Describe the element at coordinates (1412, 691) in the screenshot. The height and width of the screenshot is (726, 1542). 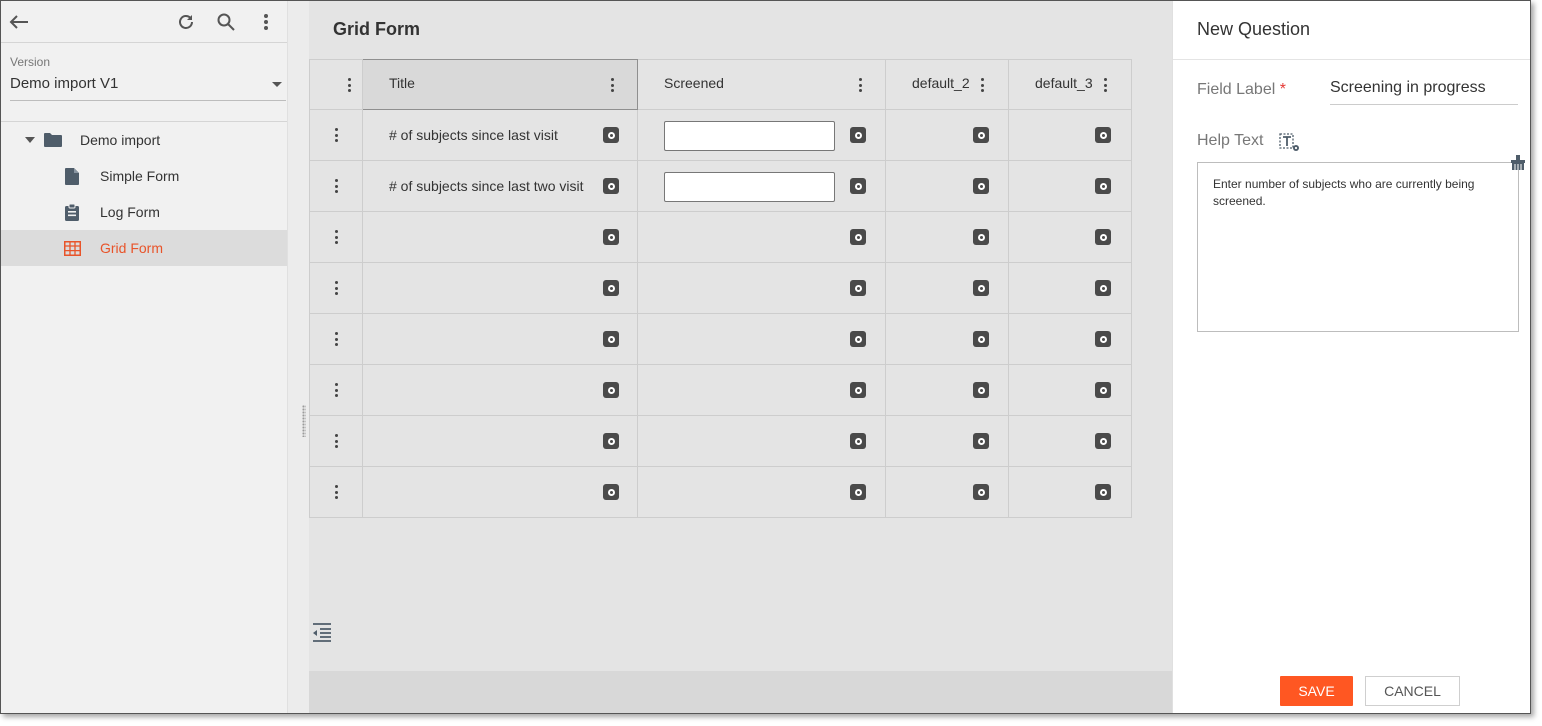
I see `cancel-button: CANCEL` at that location.